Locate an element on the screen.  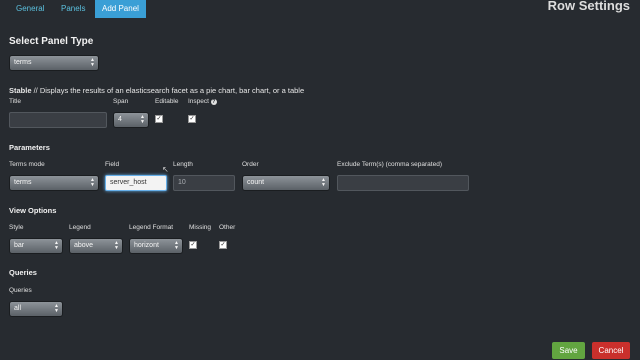
legend-format-label: Legend Format is located at coordinates (151, 227).